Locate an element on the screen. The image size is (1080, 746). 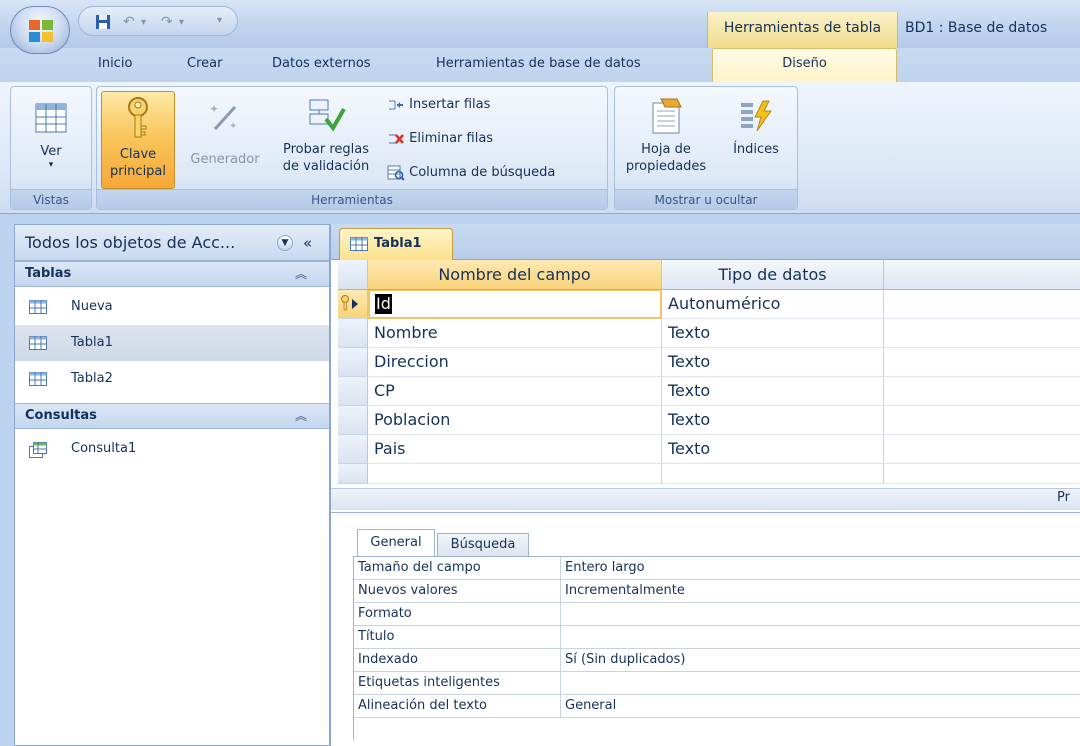
property-value: General is located at coordinates (820, 706).